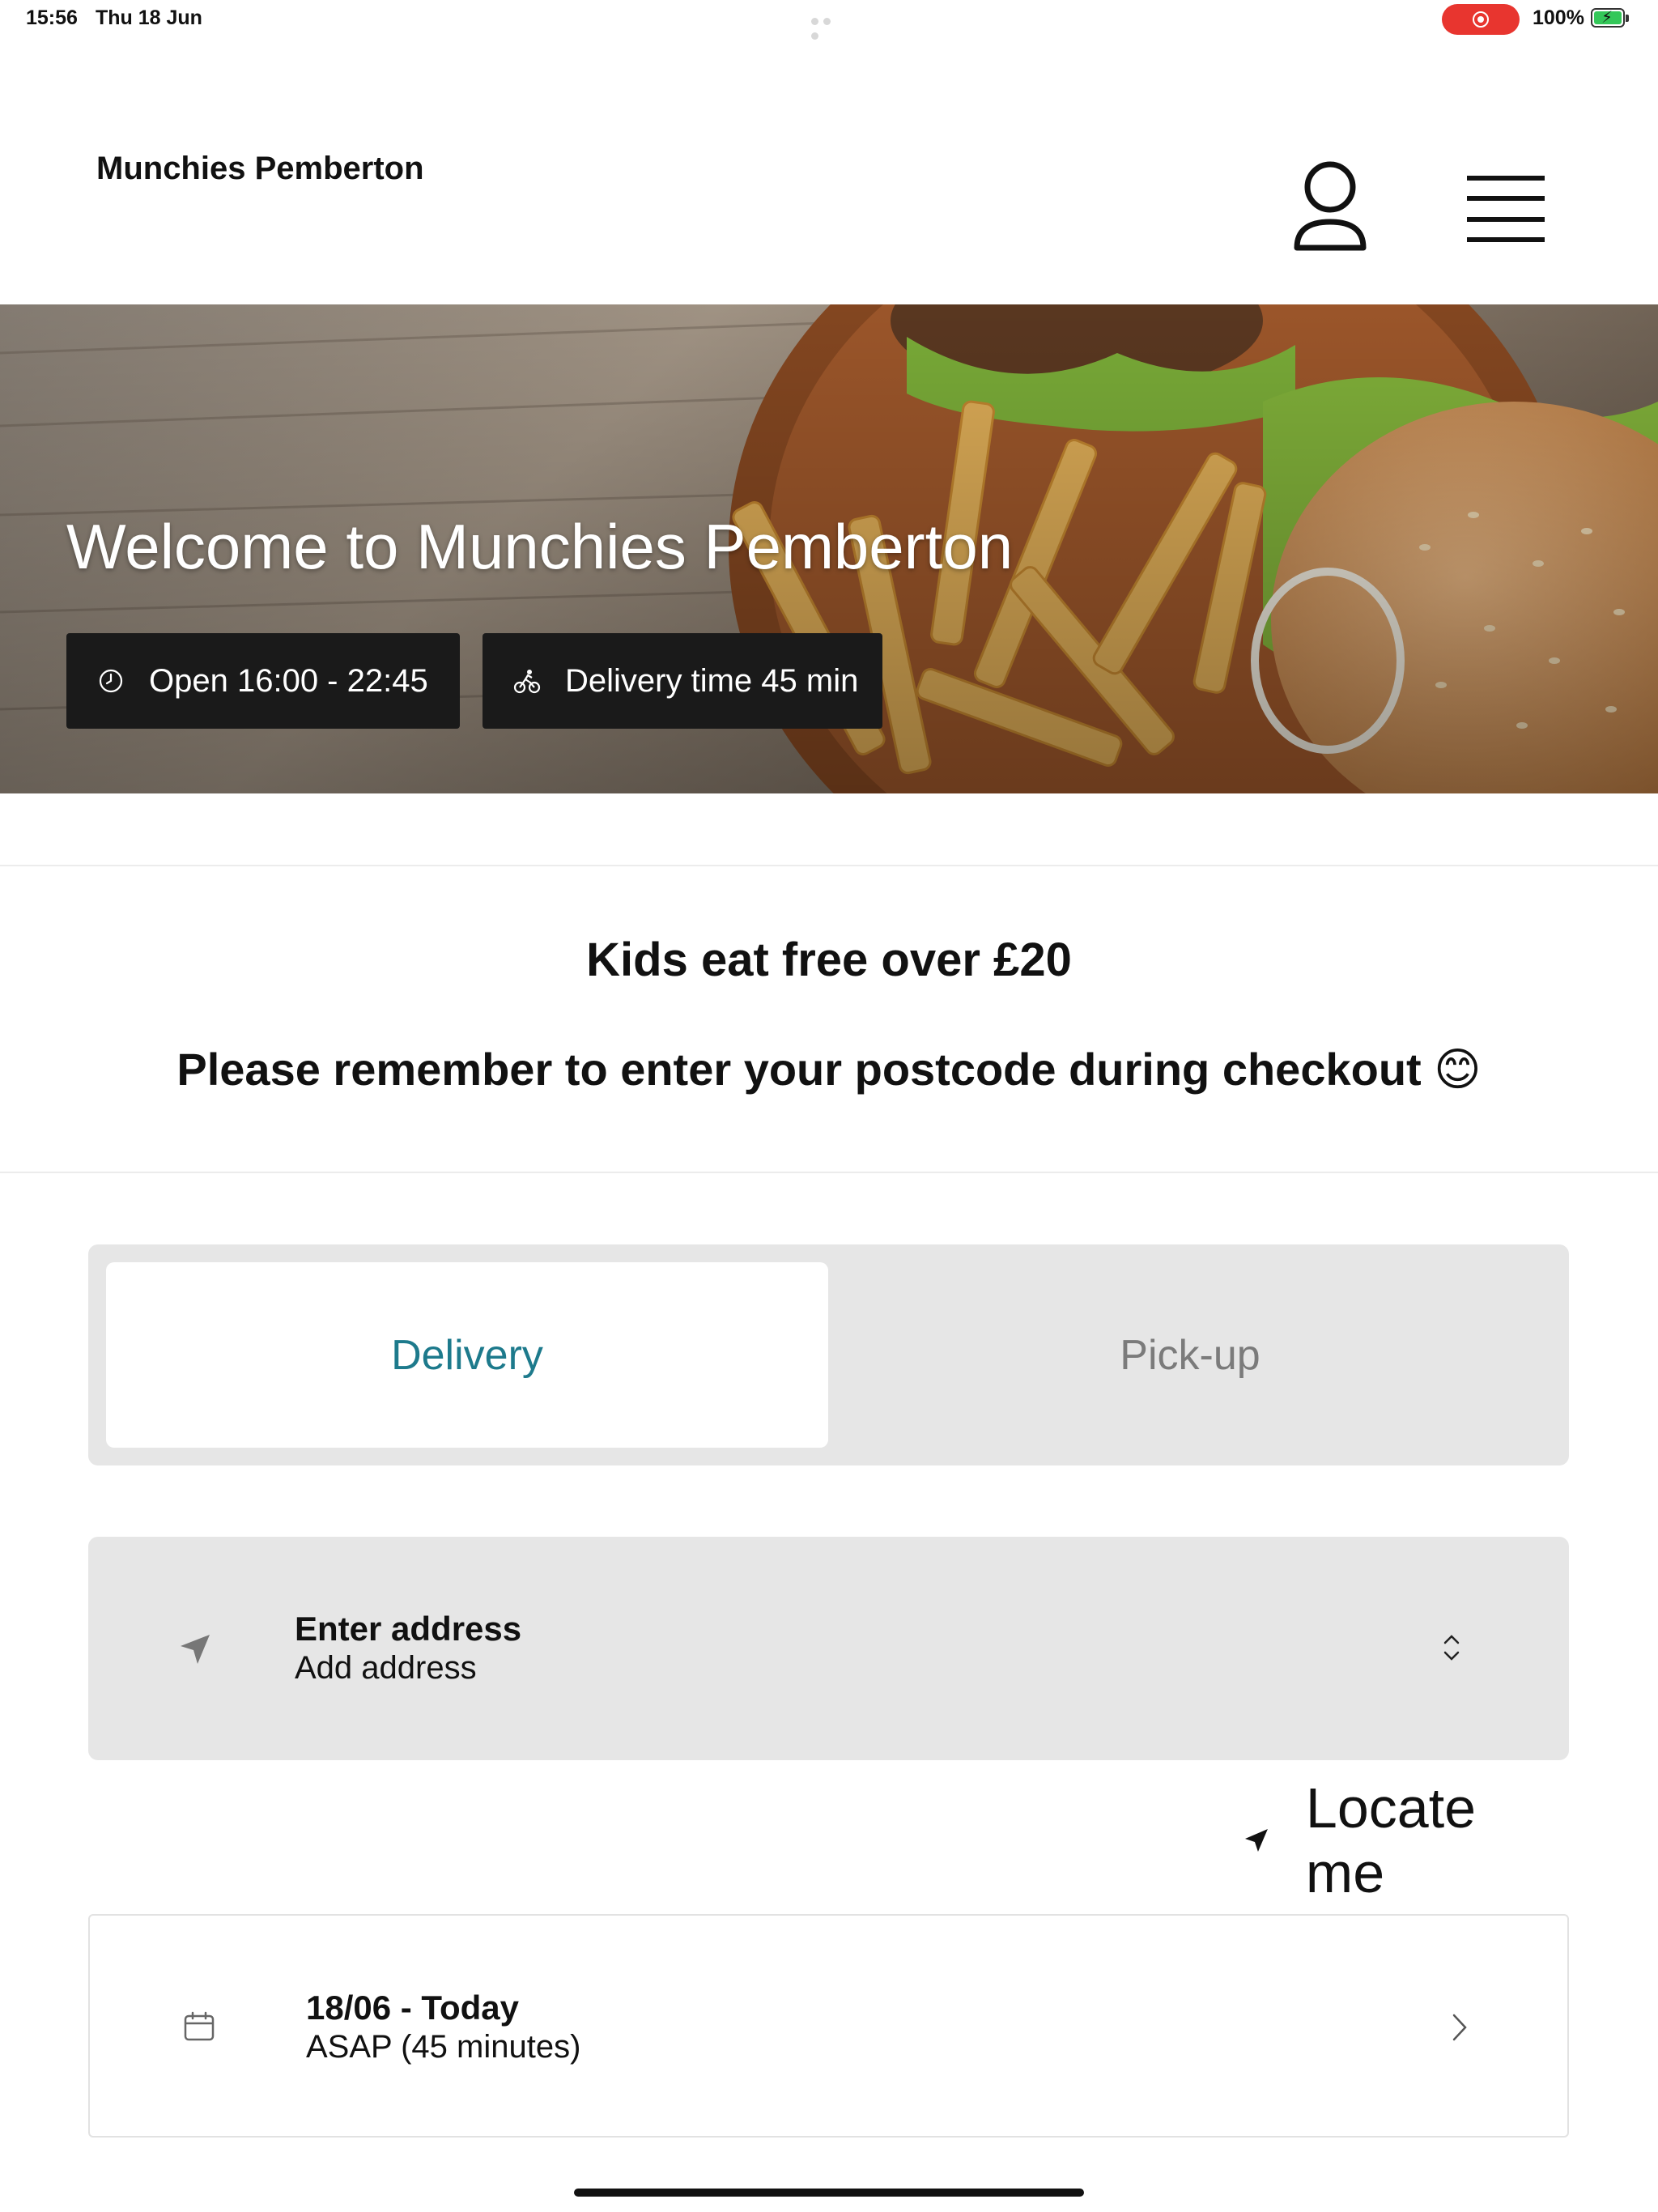 Image resolution: width=1658 pixels, height=2212 pixels. Describe the element at coordinates (828, 2026) in the screenshot. I see `time-slot-selector: 18/06 - Today ASAP (45 minutes)` at that location.